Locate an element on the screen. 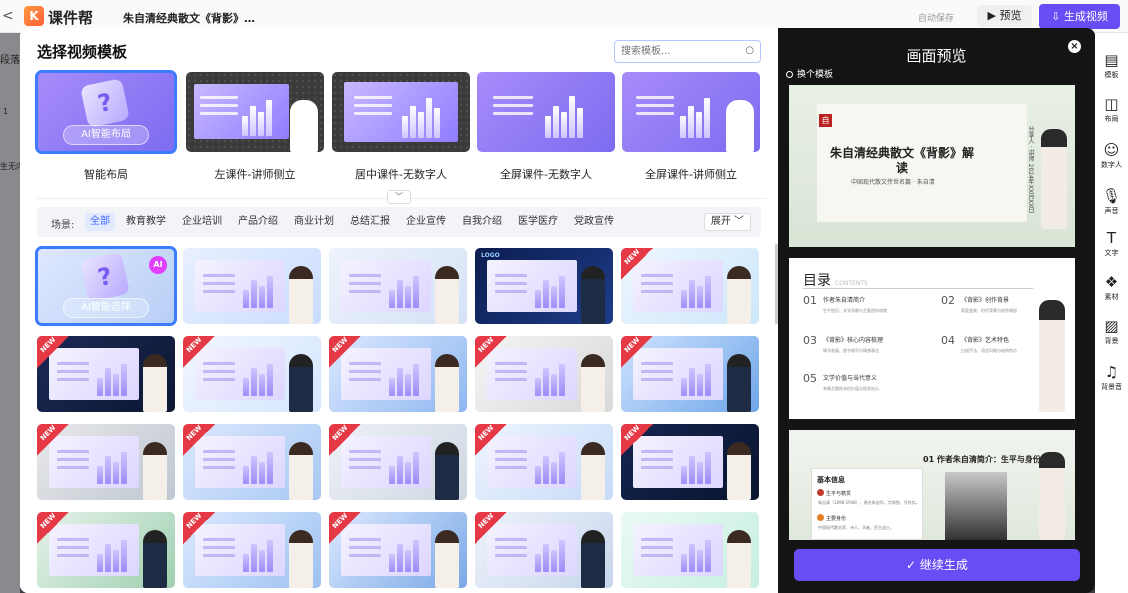 This screenshot has width=1128, height=593. template-card: LOGO is located at coordinates (544, 286).